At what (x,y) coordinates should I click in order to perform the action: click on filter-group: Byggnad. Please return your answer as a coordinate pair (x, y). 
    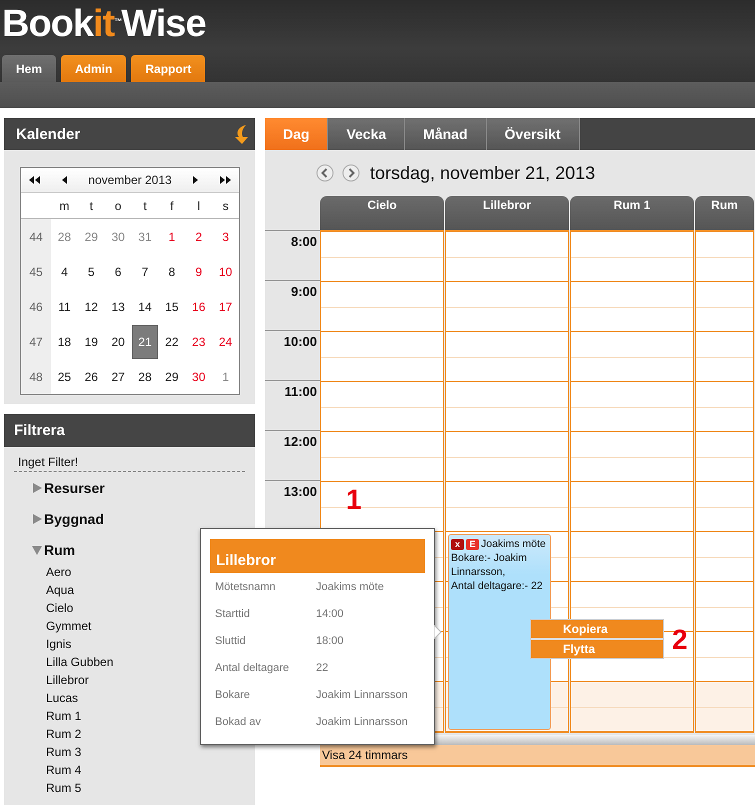
    Looking at the image, I should click on (74, 518).